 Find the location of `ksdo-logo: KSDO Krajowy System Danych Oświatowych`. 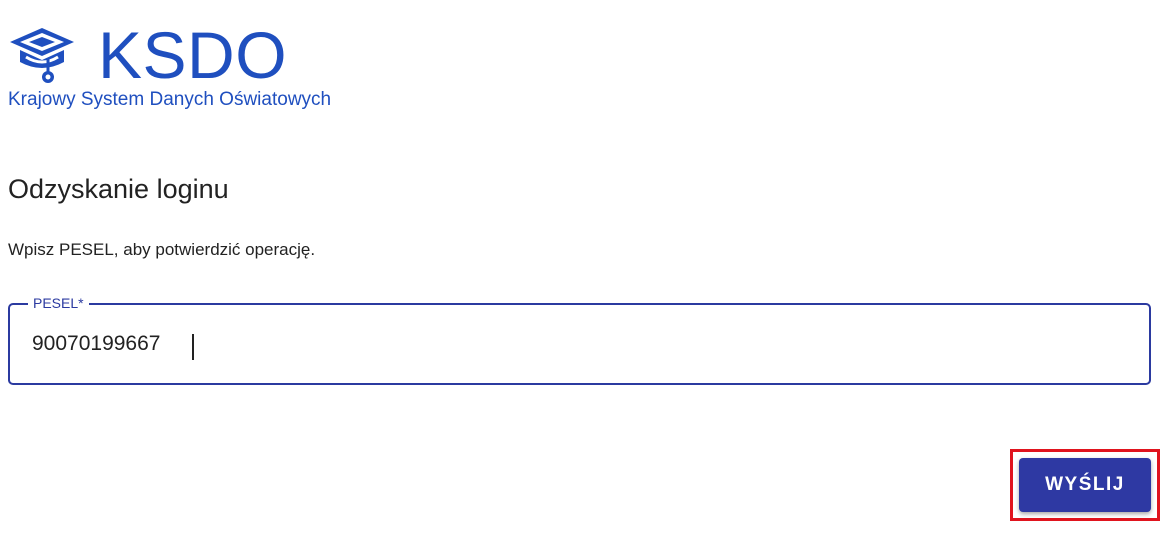

ksdo-logo: KSDO Krajowy System Danych Oświatowych is located at coordinates (169, 66).